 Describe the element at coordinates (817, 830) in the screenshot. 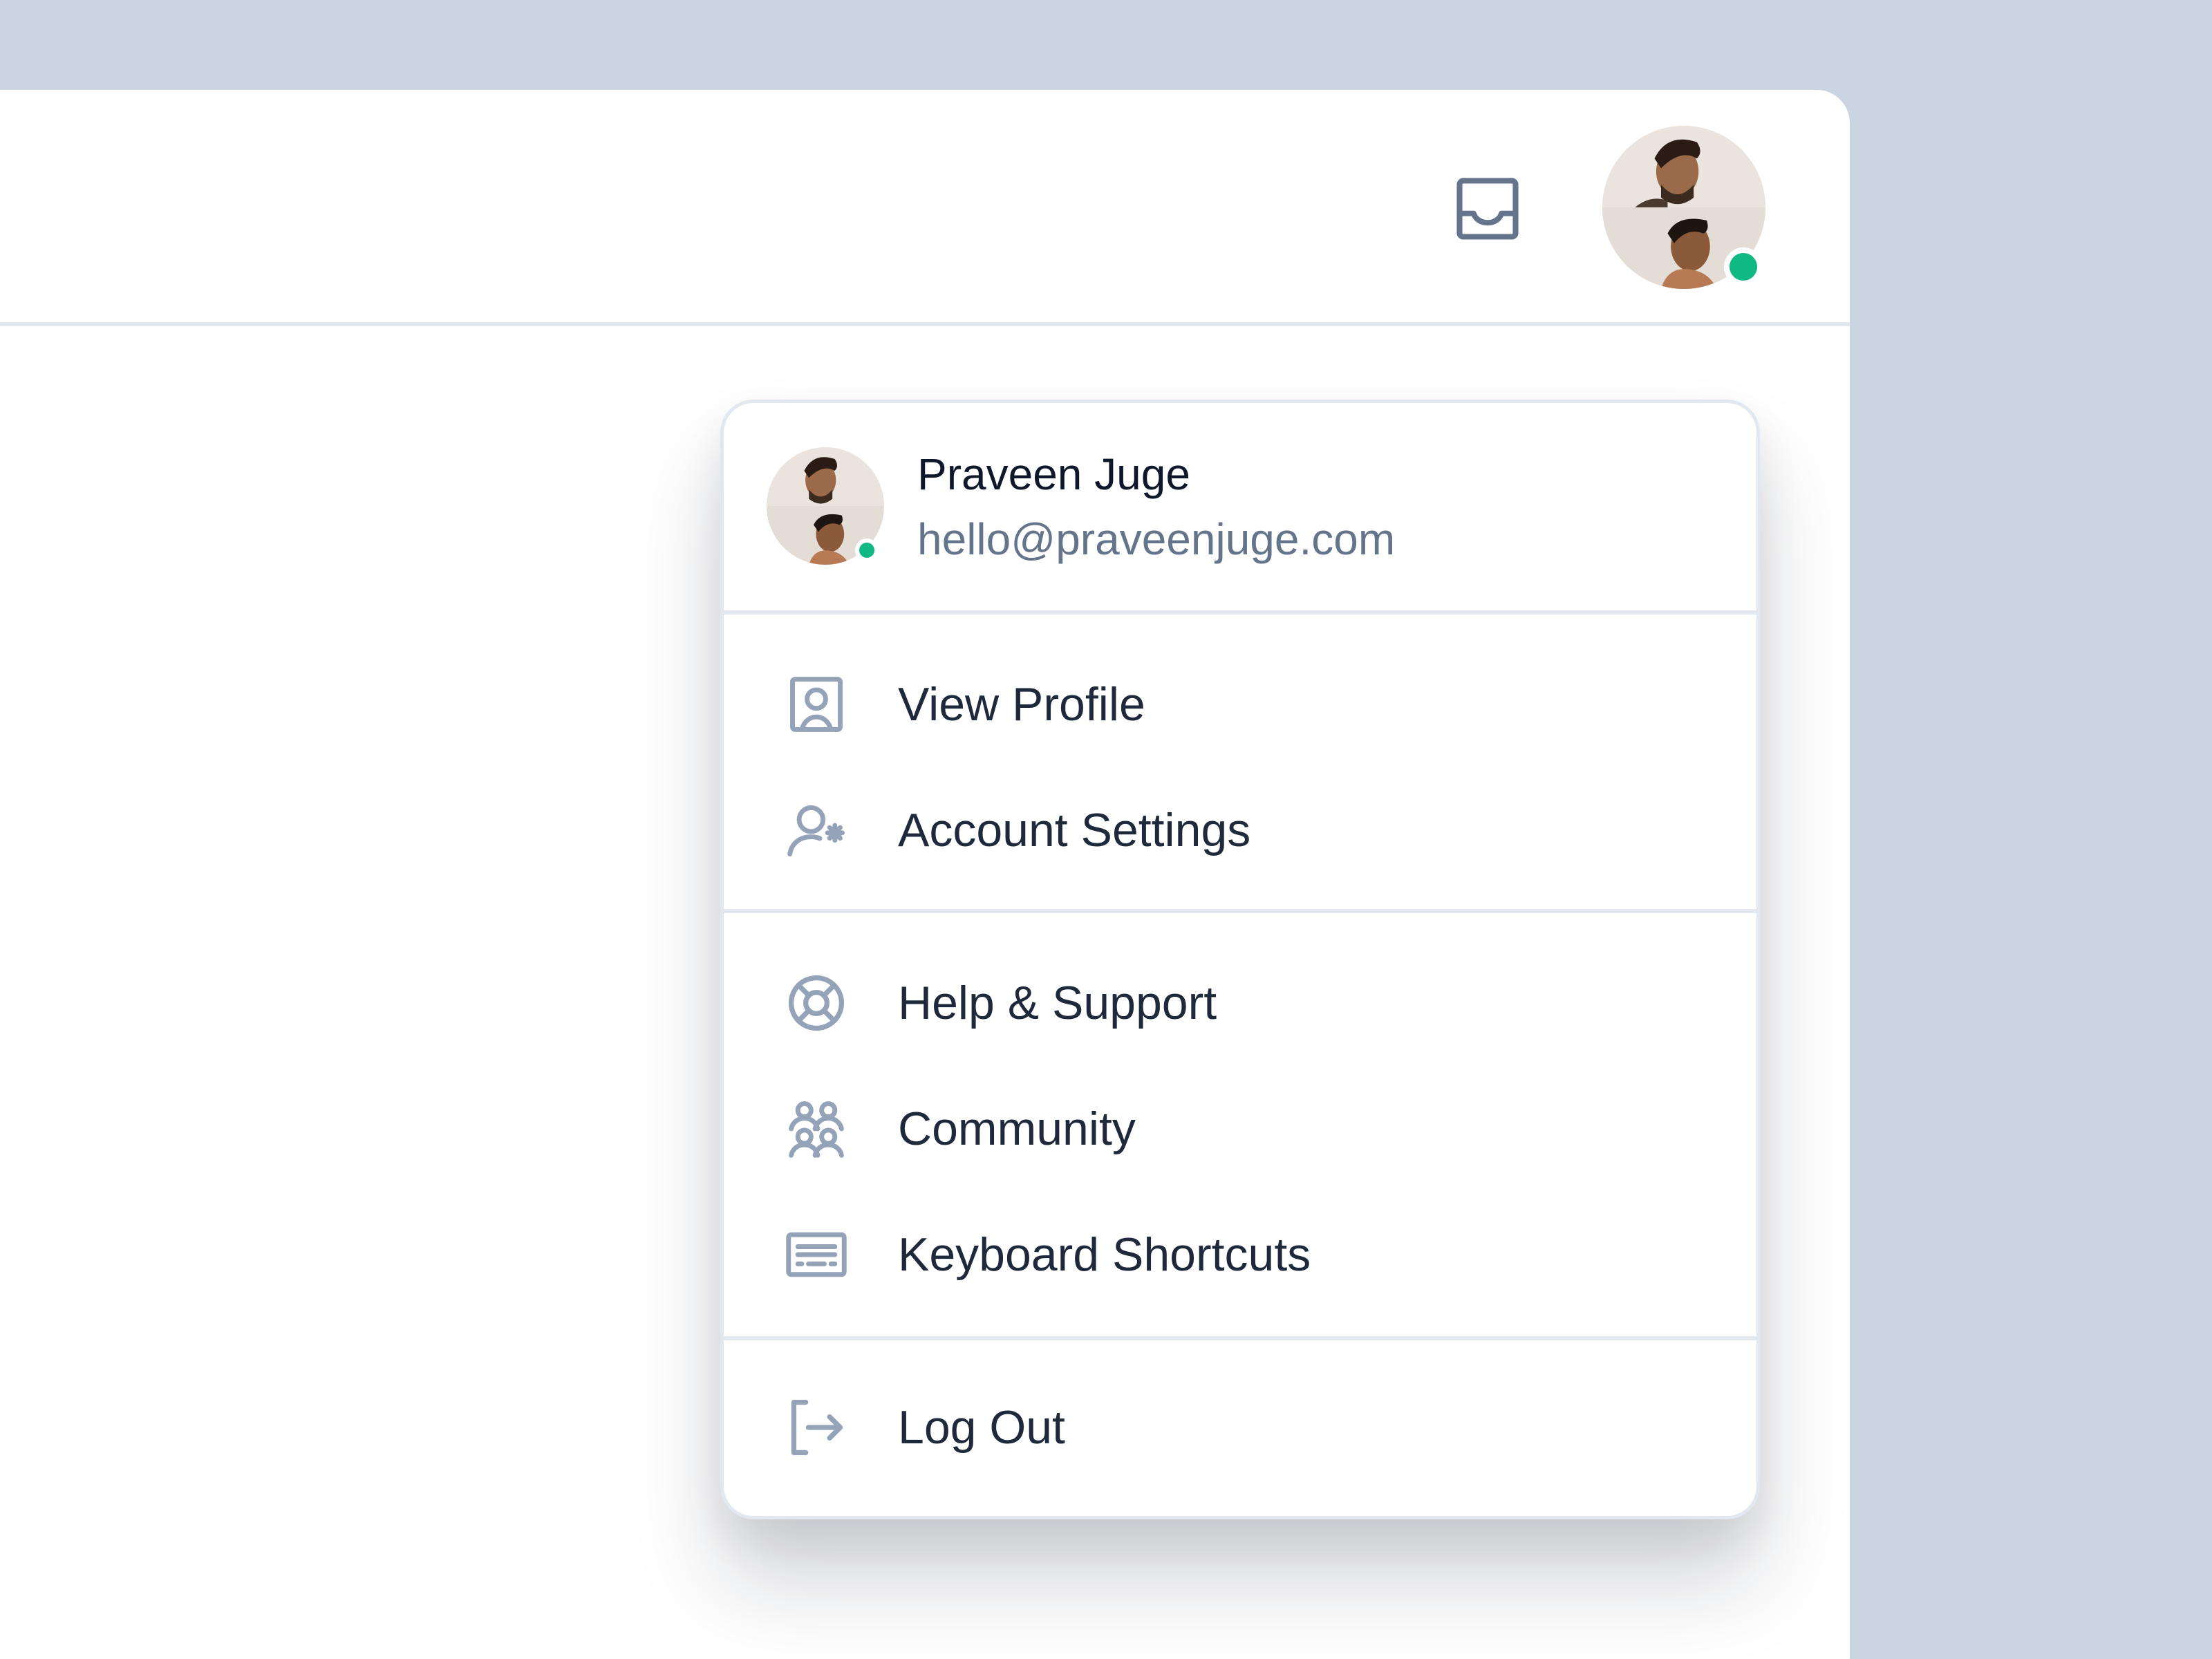

I see `user-gear-icon` at that location.